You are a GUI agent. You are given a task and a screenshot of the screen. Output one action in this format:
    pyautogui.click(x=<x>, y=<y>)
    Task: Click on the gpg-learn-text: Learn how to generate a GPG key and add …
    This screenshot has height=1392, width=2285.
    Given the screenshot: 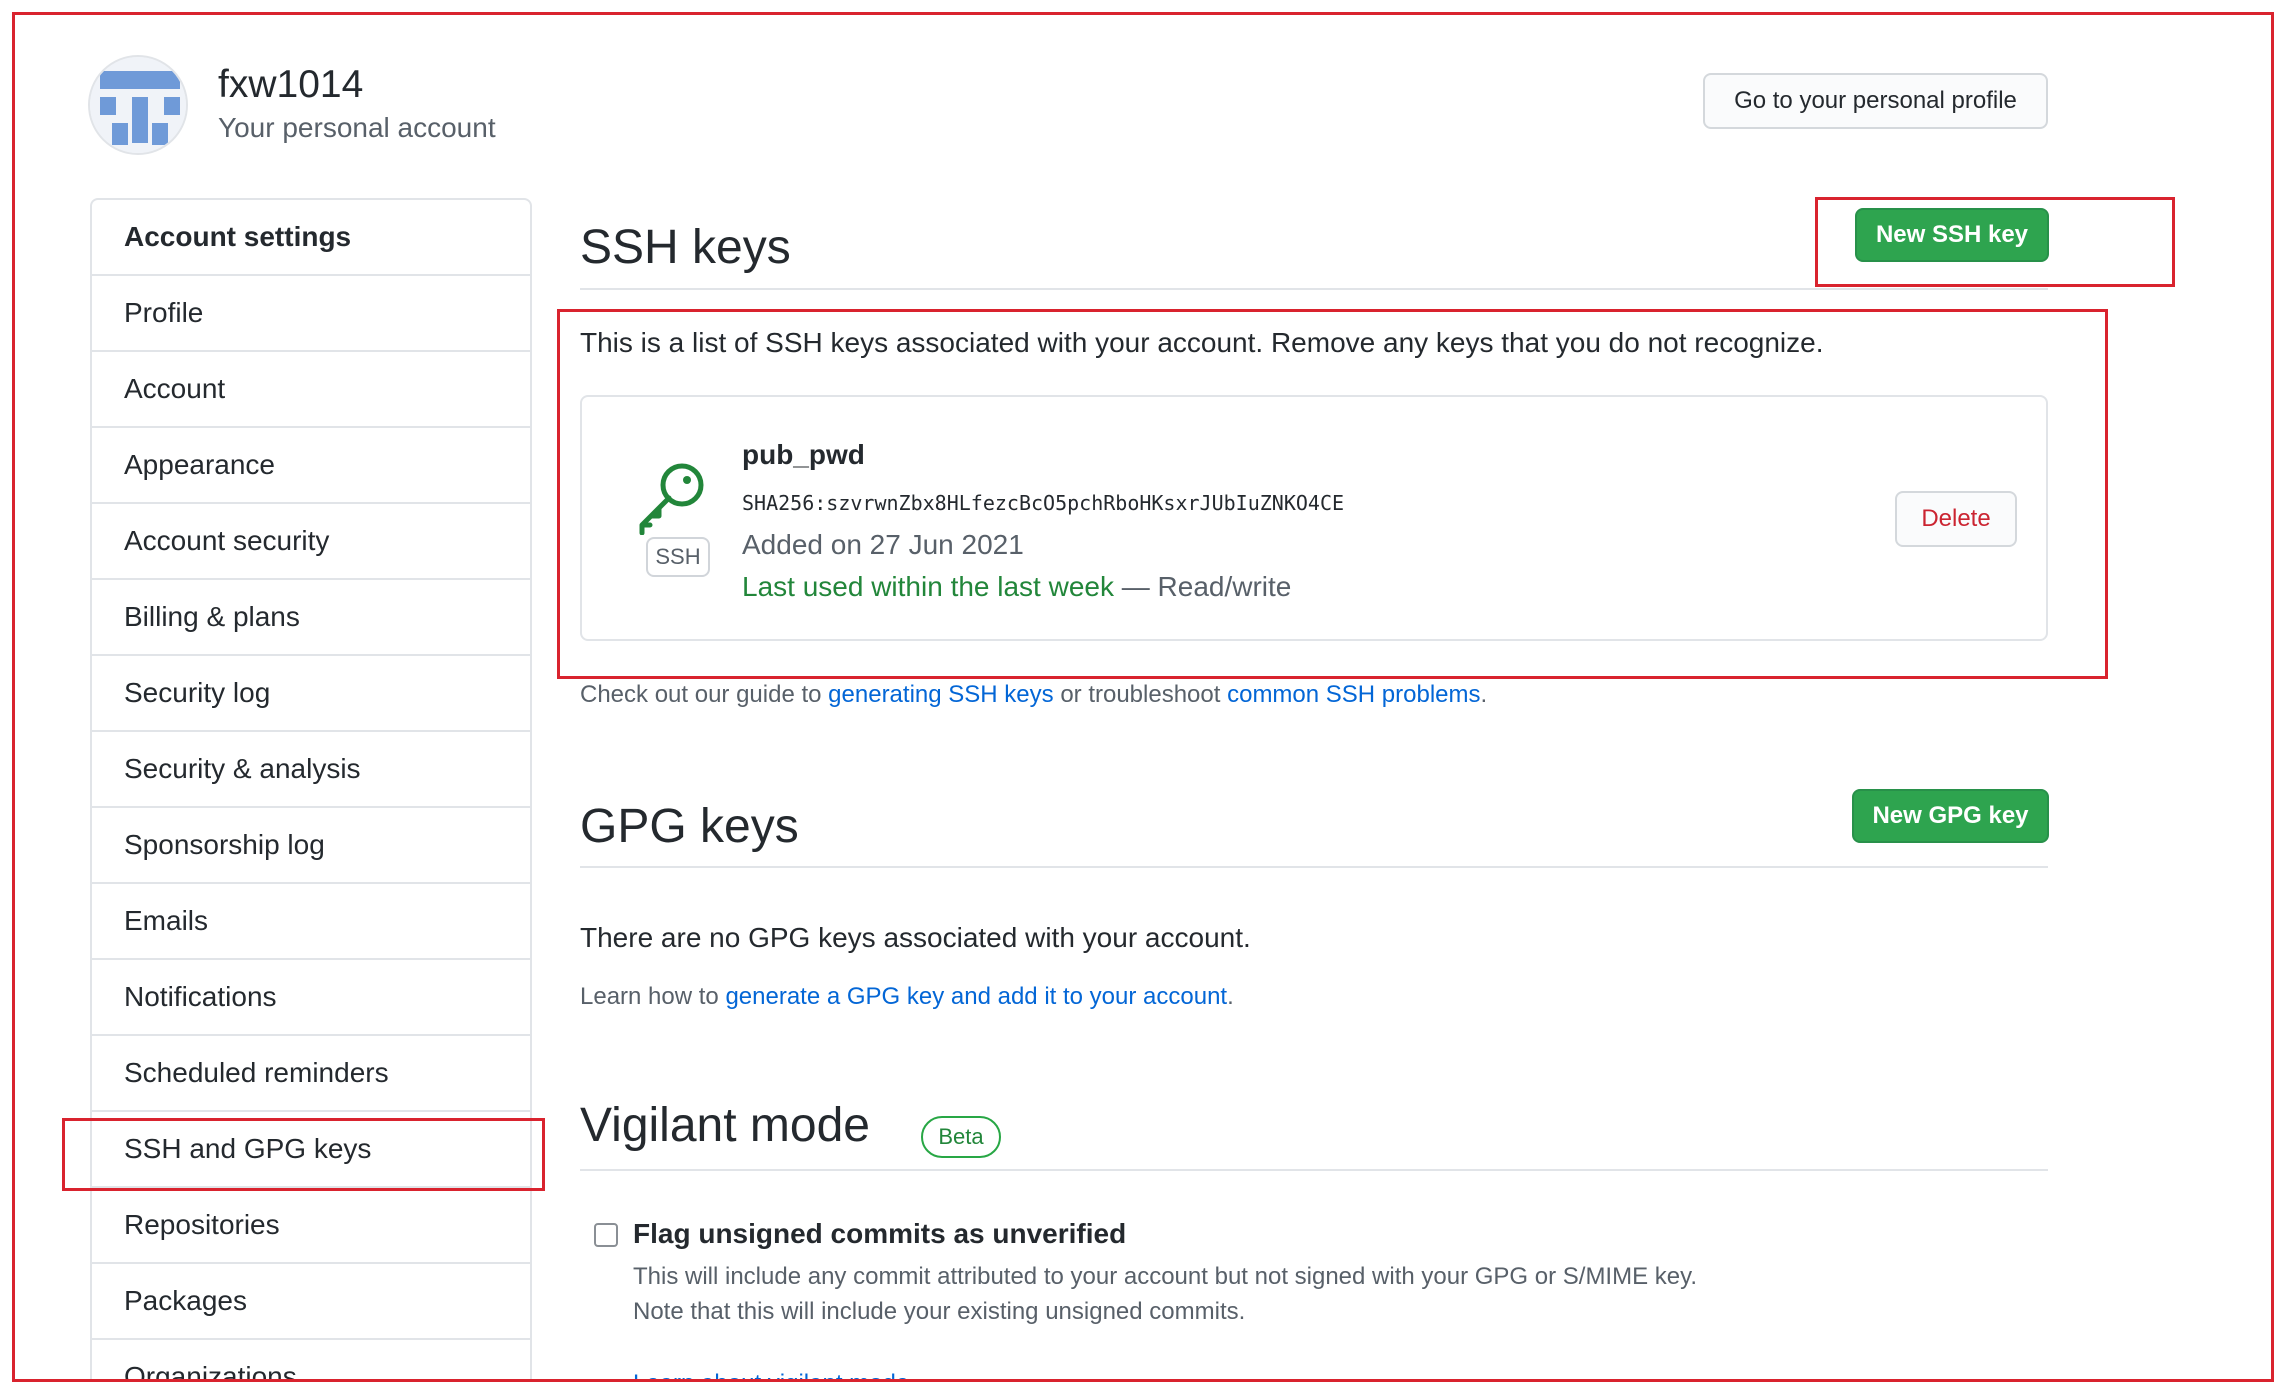 What is the action you would take?
    pyautogui.click(x=907, y=997)
    